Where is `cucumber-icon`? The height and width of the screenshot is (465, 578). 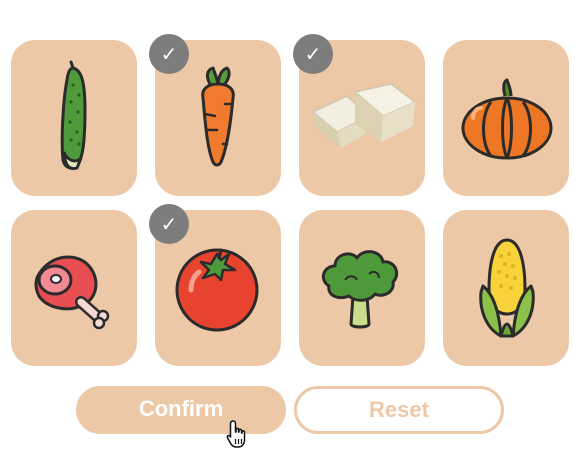 cucumber-icon is located at coordinates (73, 115).